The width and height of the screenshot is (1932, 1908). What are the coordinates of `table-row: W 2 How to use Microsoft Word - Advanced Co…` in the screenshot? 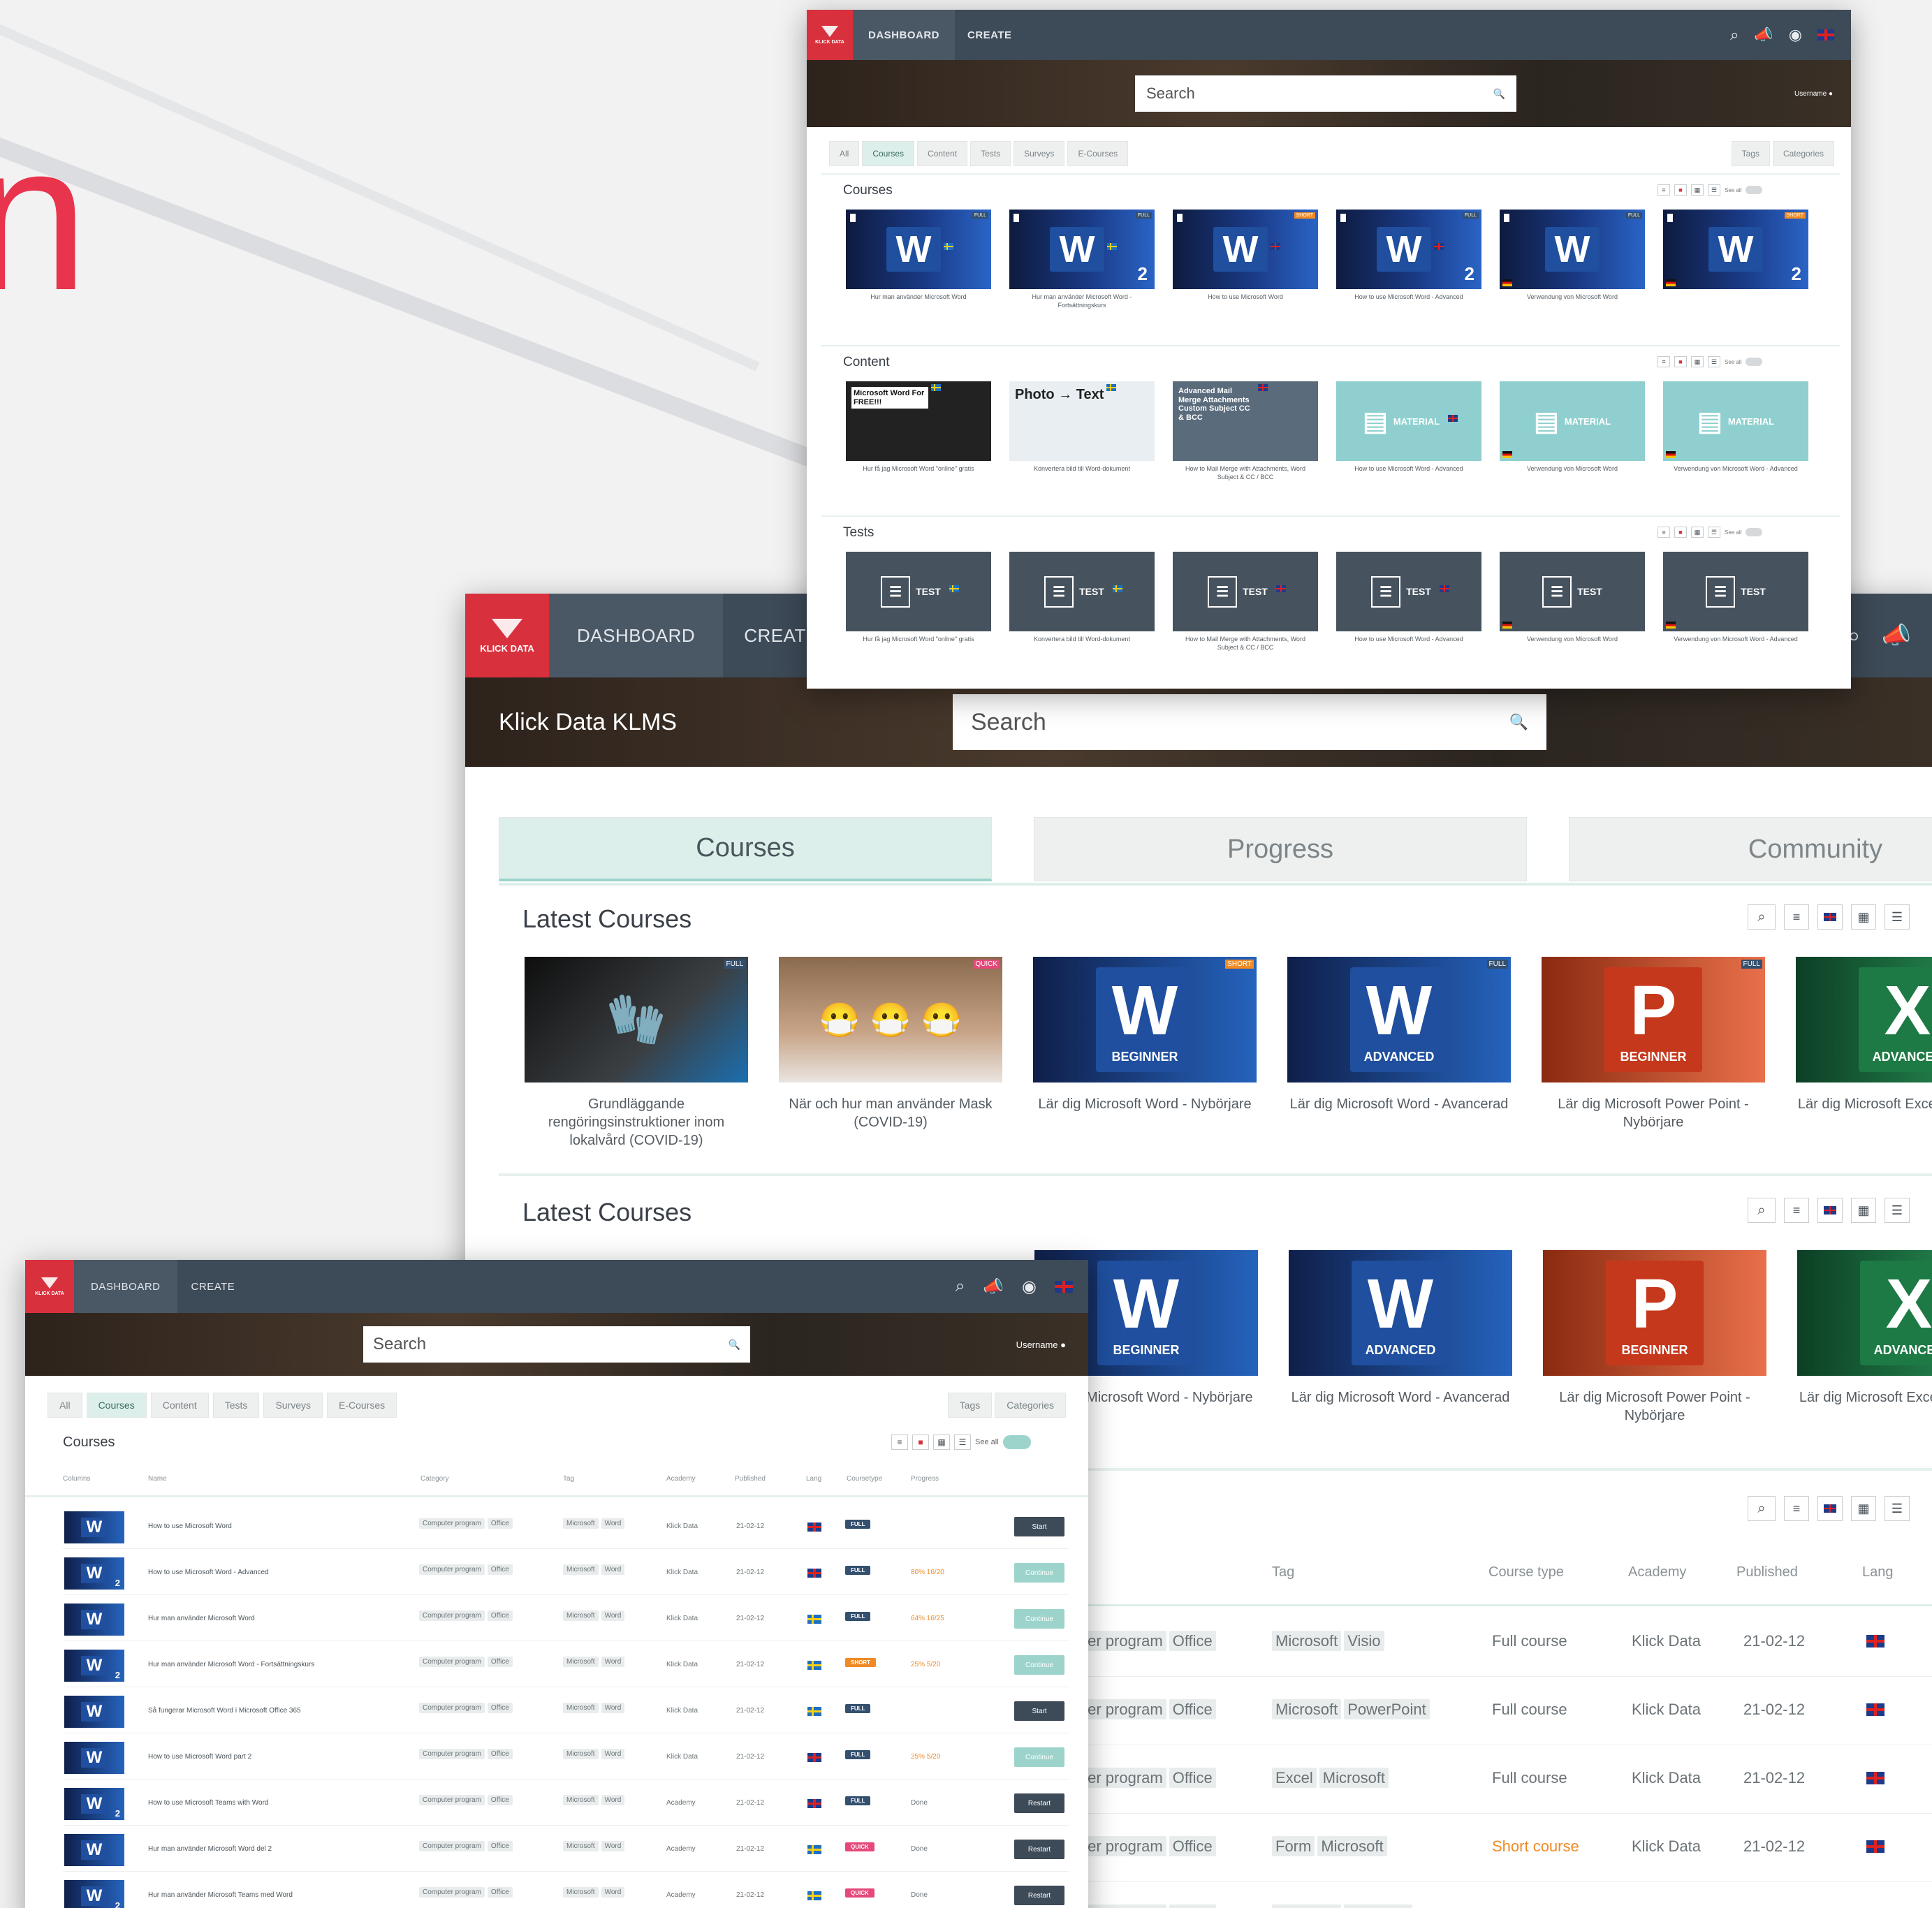 It's located at (566, 1573).